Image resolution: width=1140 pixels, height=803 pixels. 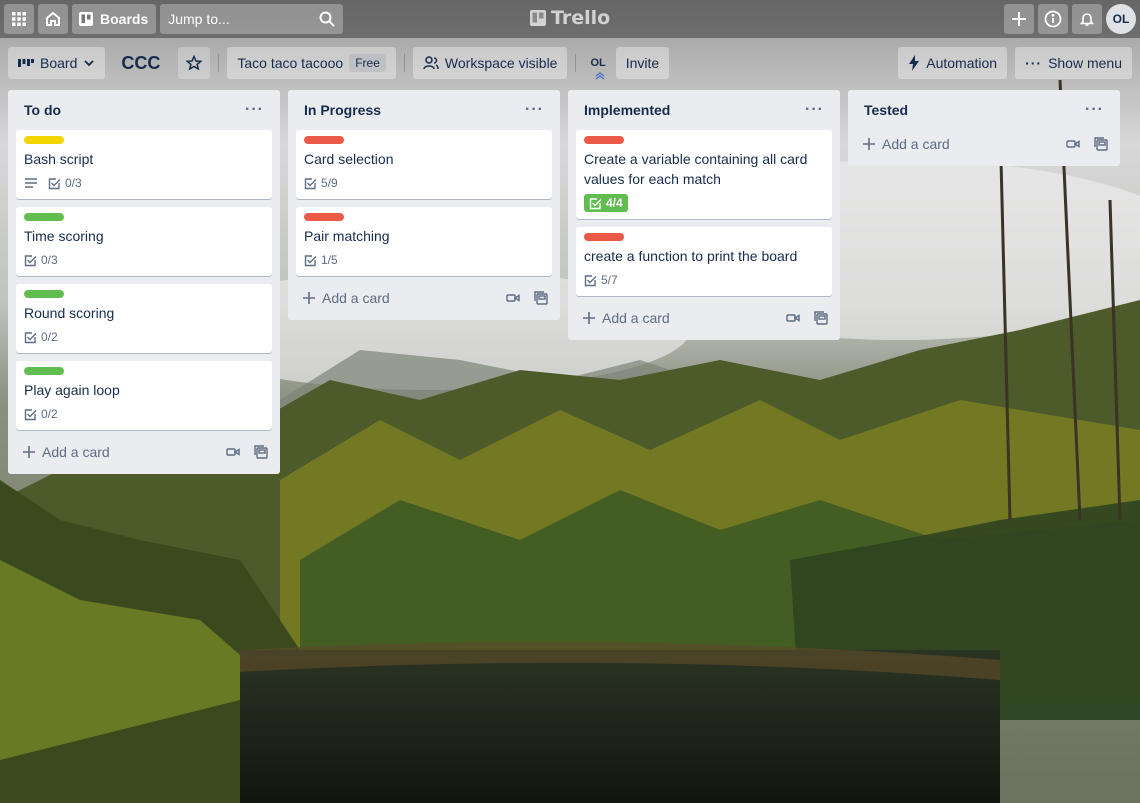 I want to click on logo-text: Trello, so click(x=581, y=18).